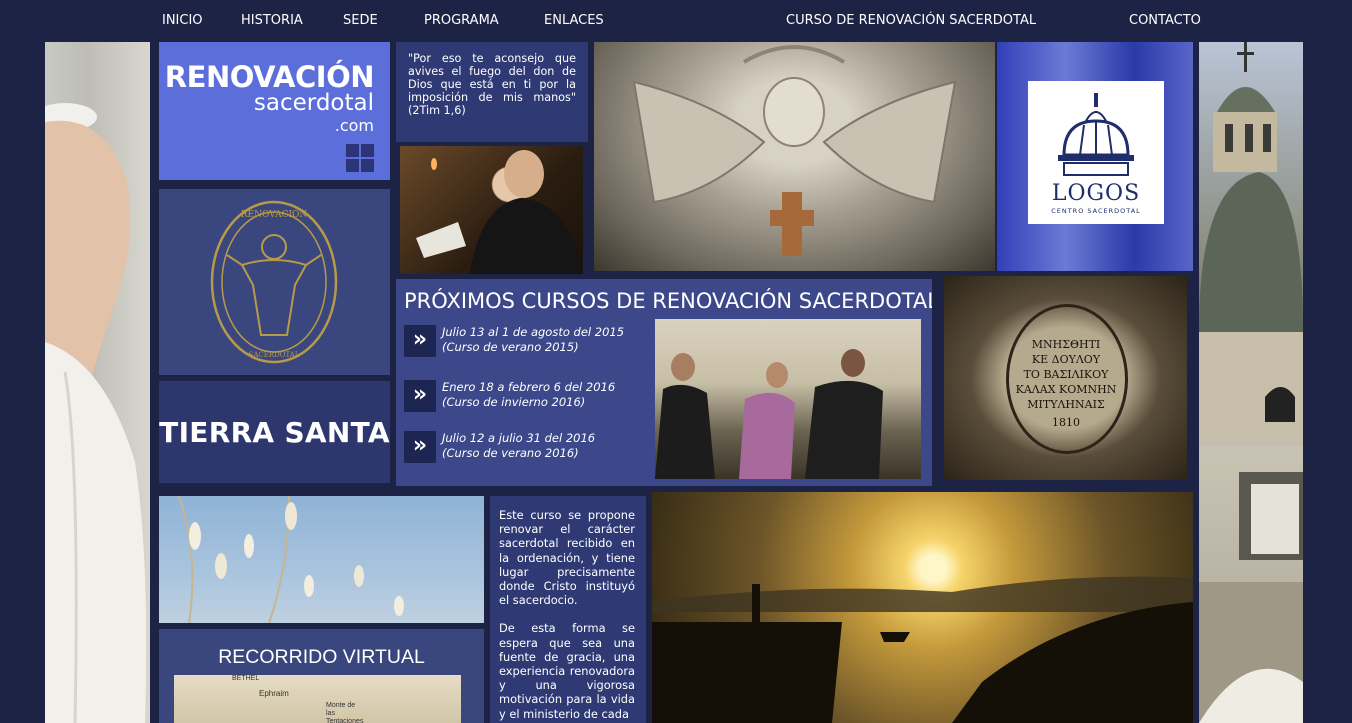 This screenshot has height=723, width=1352. Describe the element at coordinates (1251, 382) in the screenshot. I see `cathedral-dome-photo` at that location.